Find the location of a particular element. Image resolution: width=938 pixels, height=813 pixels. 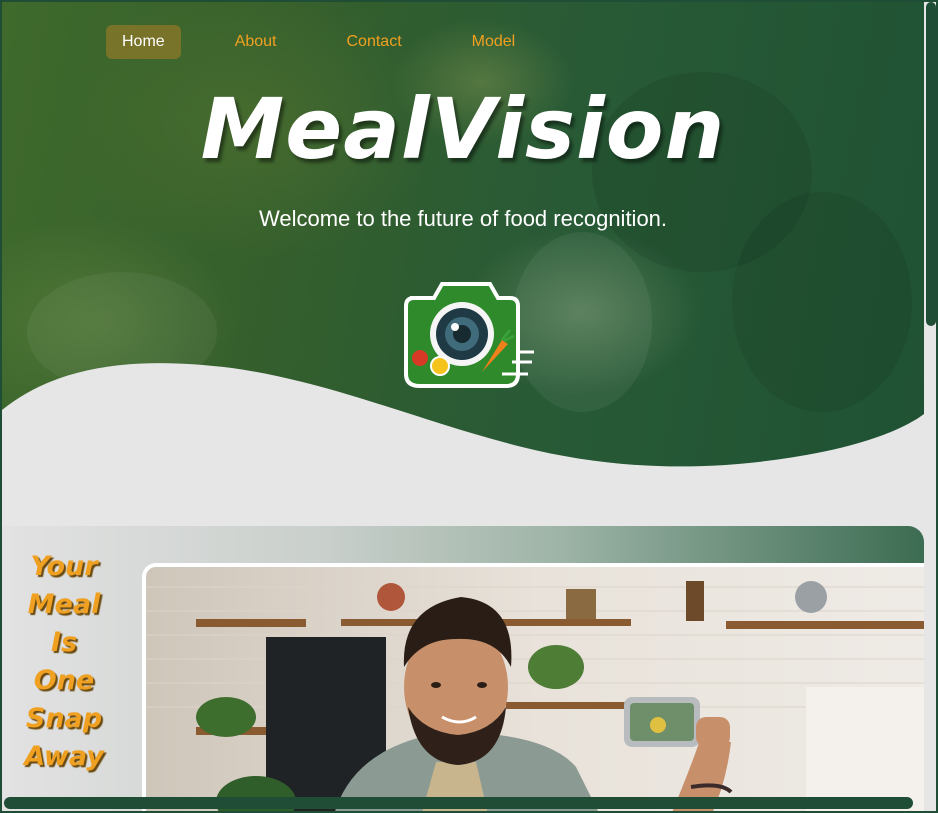

camera-food-logo-icon is located at coordinates (469, 335).